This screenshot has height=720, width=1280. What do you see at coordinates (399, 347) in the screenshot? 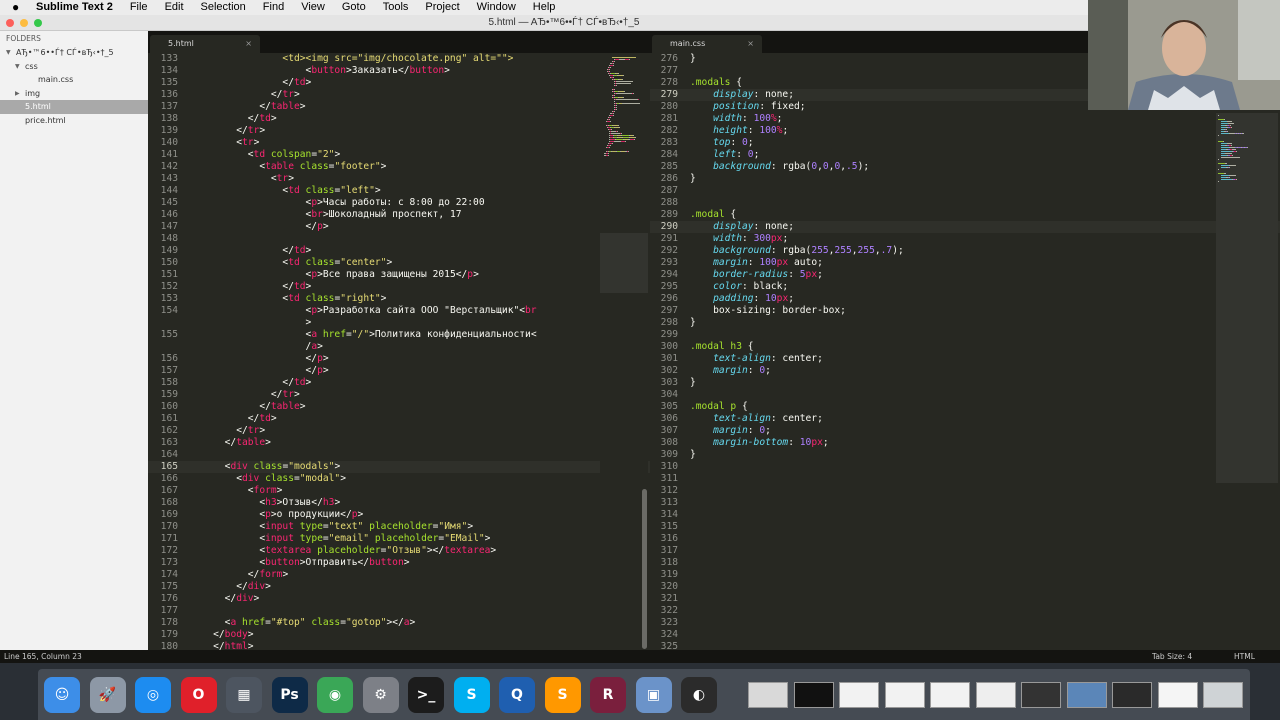
I see `code-line: /a>` at bounding box center [399, 347].